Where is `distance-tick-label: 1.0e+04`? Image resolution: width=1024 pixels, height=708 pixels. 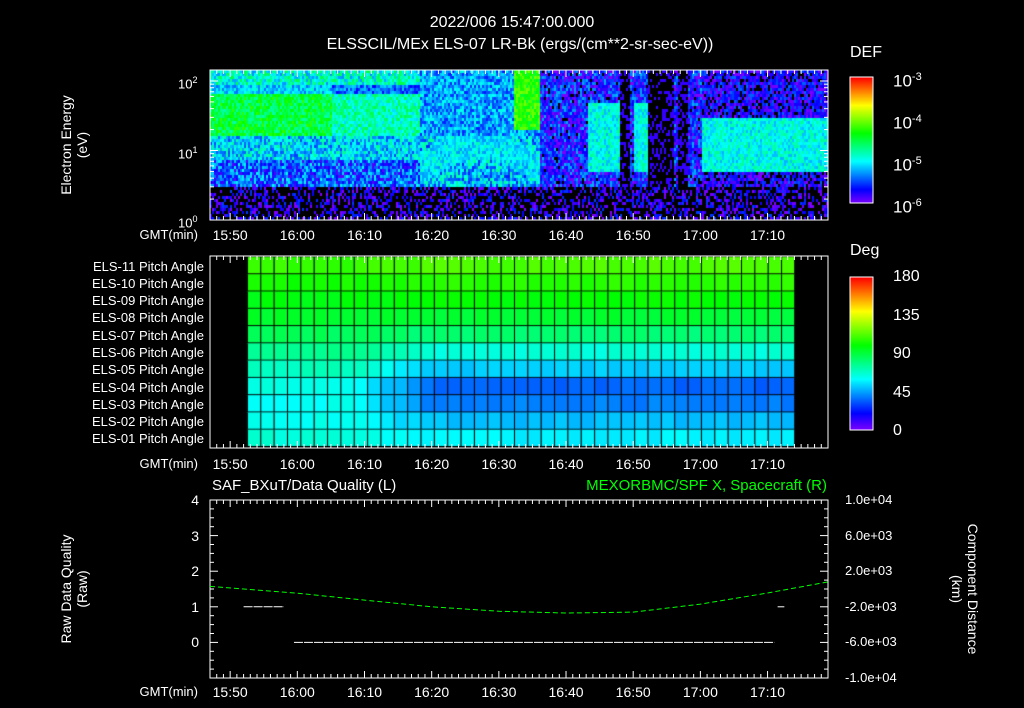
distance-tick-label: 1.0e+04 is located at coordinates (869, 499).